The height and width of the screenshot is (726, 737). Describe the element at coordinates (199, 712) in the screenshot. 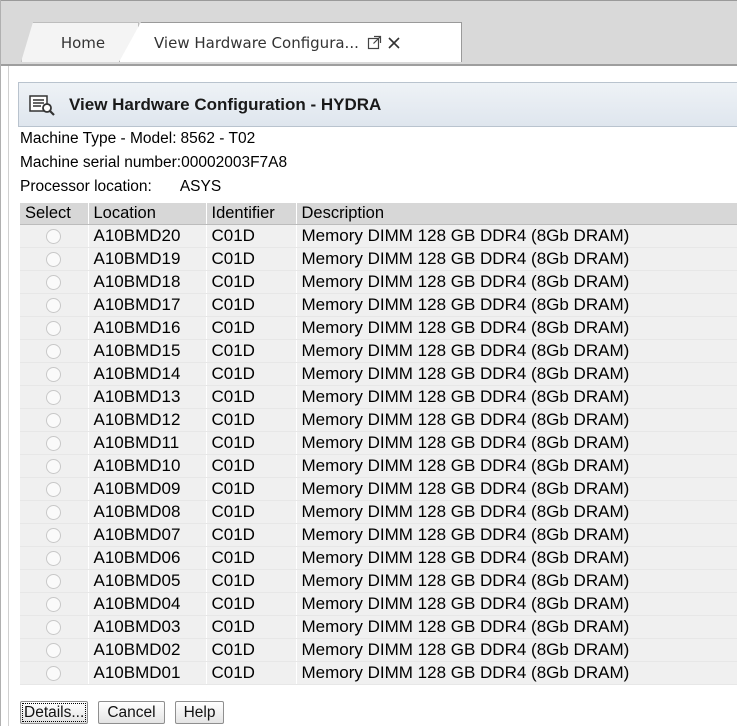

I see `help-button: Help` at that location.